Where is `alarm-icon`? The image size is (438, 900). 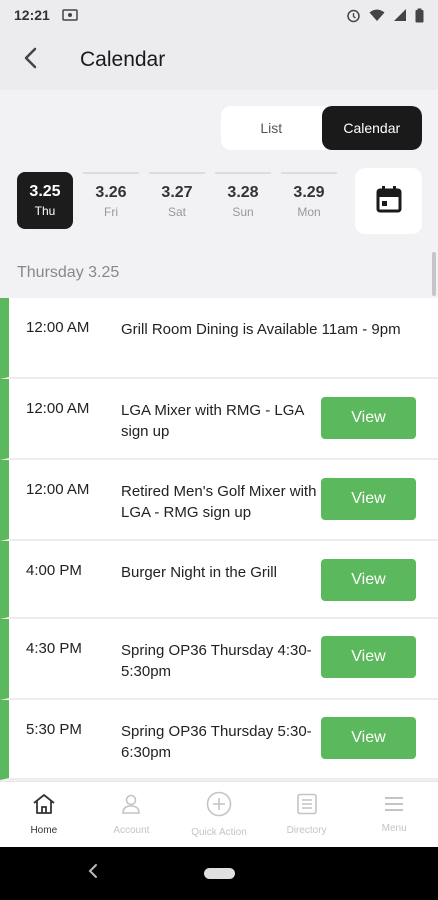 alarm-icon is located at coordinates (353, 15).